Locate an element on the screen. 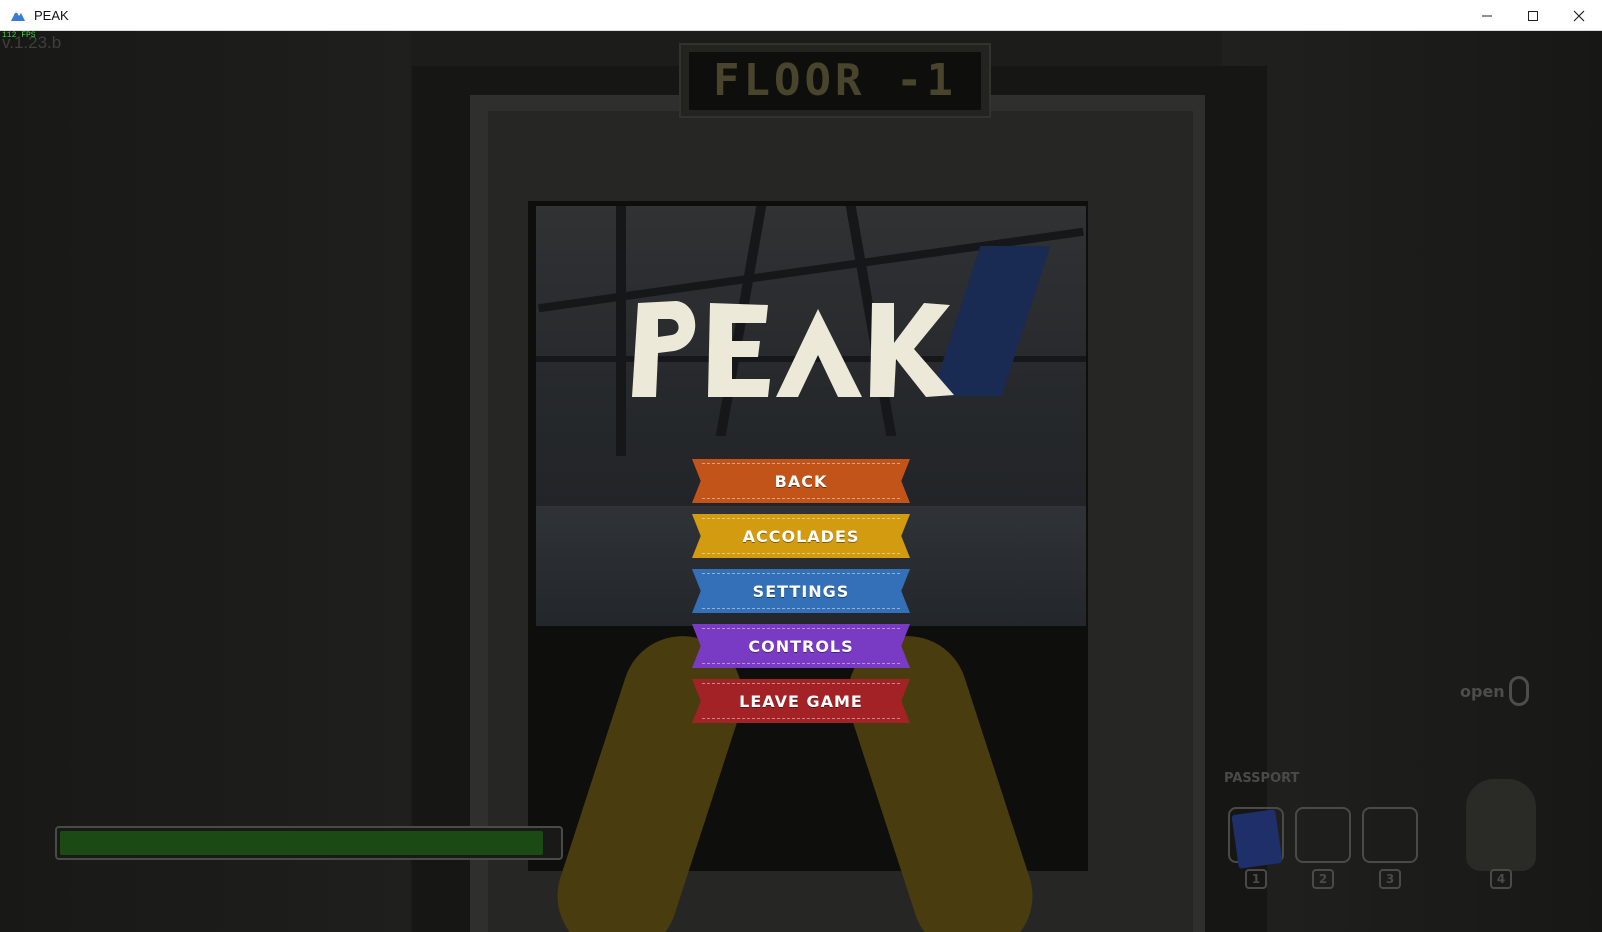 Image resolution: width=1602 pixels, height=932 pixels. minimize-icon is located at coordinates (1487, 15).